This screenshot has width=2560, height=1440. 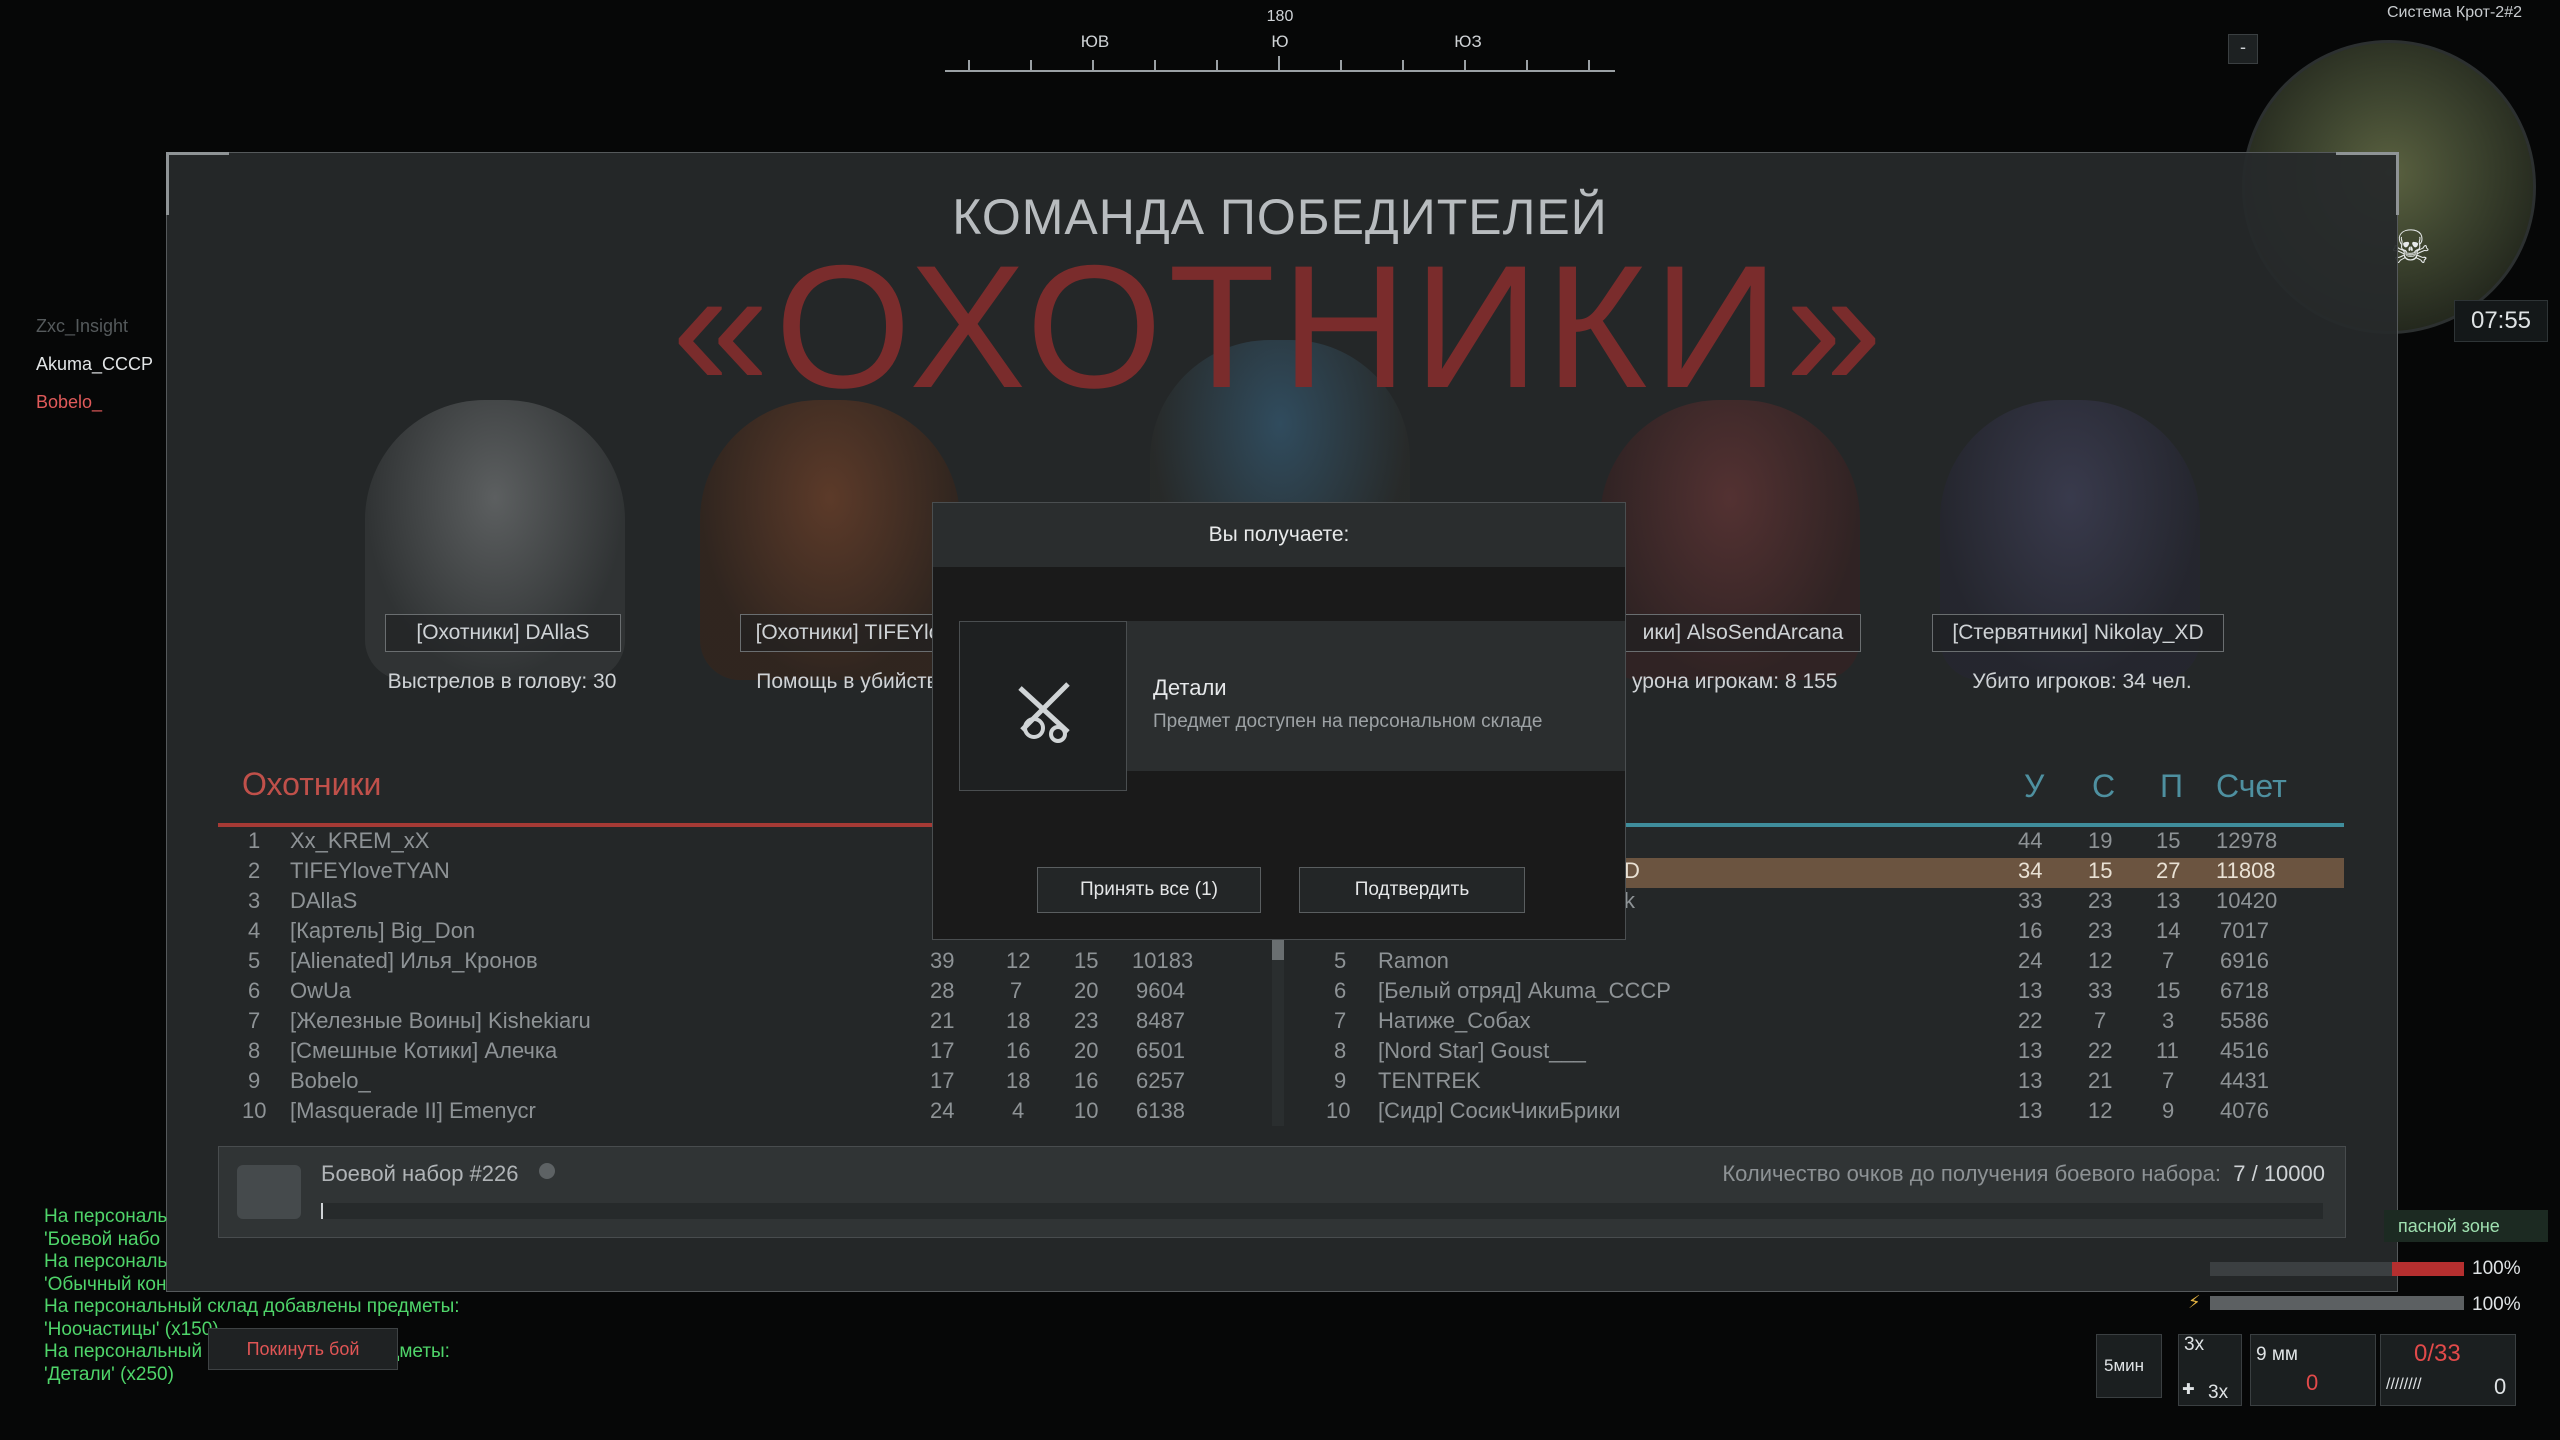 What do you see at coordinates (1190, 687) in the screenshot?
I see `reward-item-name: Детали` at bounding box center [1190, 687].